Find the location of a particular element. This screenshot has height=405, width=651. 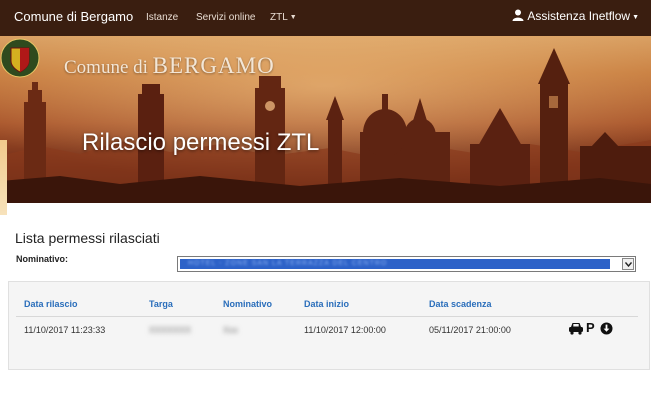

user-menu: Assistenza Inetflow ▼ is located at coordinates (575, 16).